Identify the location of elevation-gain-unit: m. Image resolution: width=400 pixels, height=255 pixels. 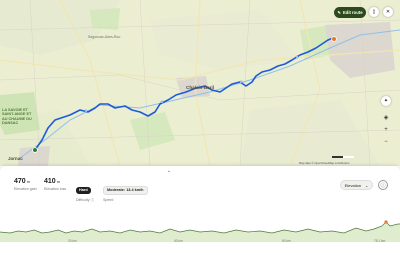
(28, 182).